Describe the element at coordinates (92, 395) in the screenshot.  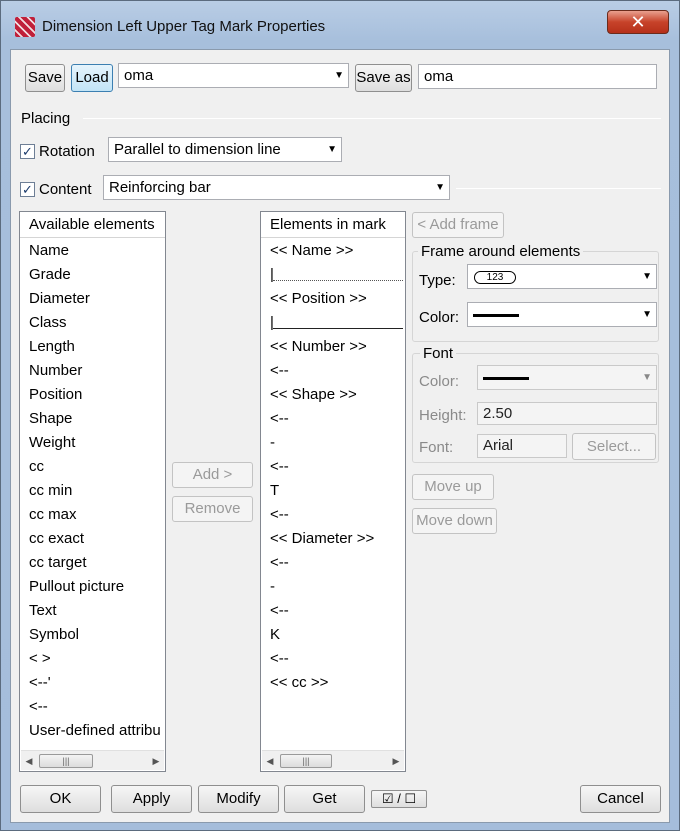
I see `list-item: Position` at that location.